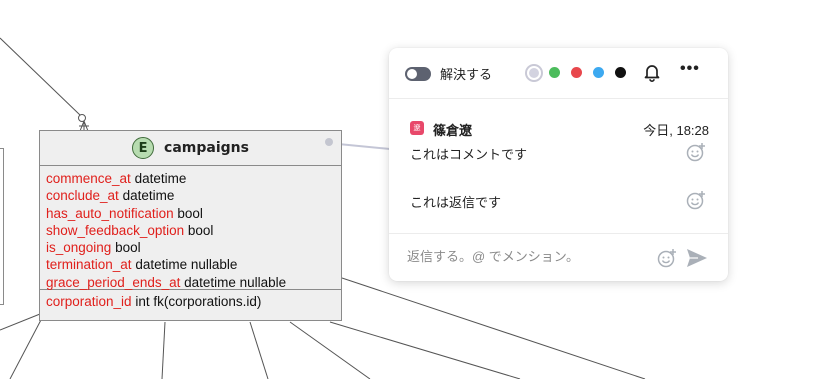 The height and width of the screenshot is (379, 821). Describe the element at coordinates (82, 196) in the screenshot. I see `field-name: conclude_at` at that location.